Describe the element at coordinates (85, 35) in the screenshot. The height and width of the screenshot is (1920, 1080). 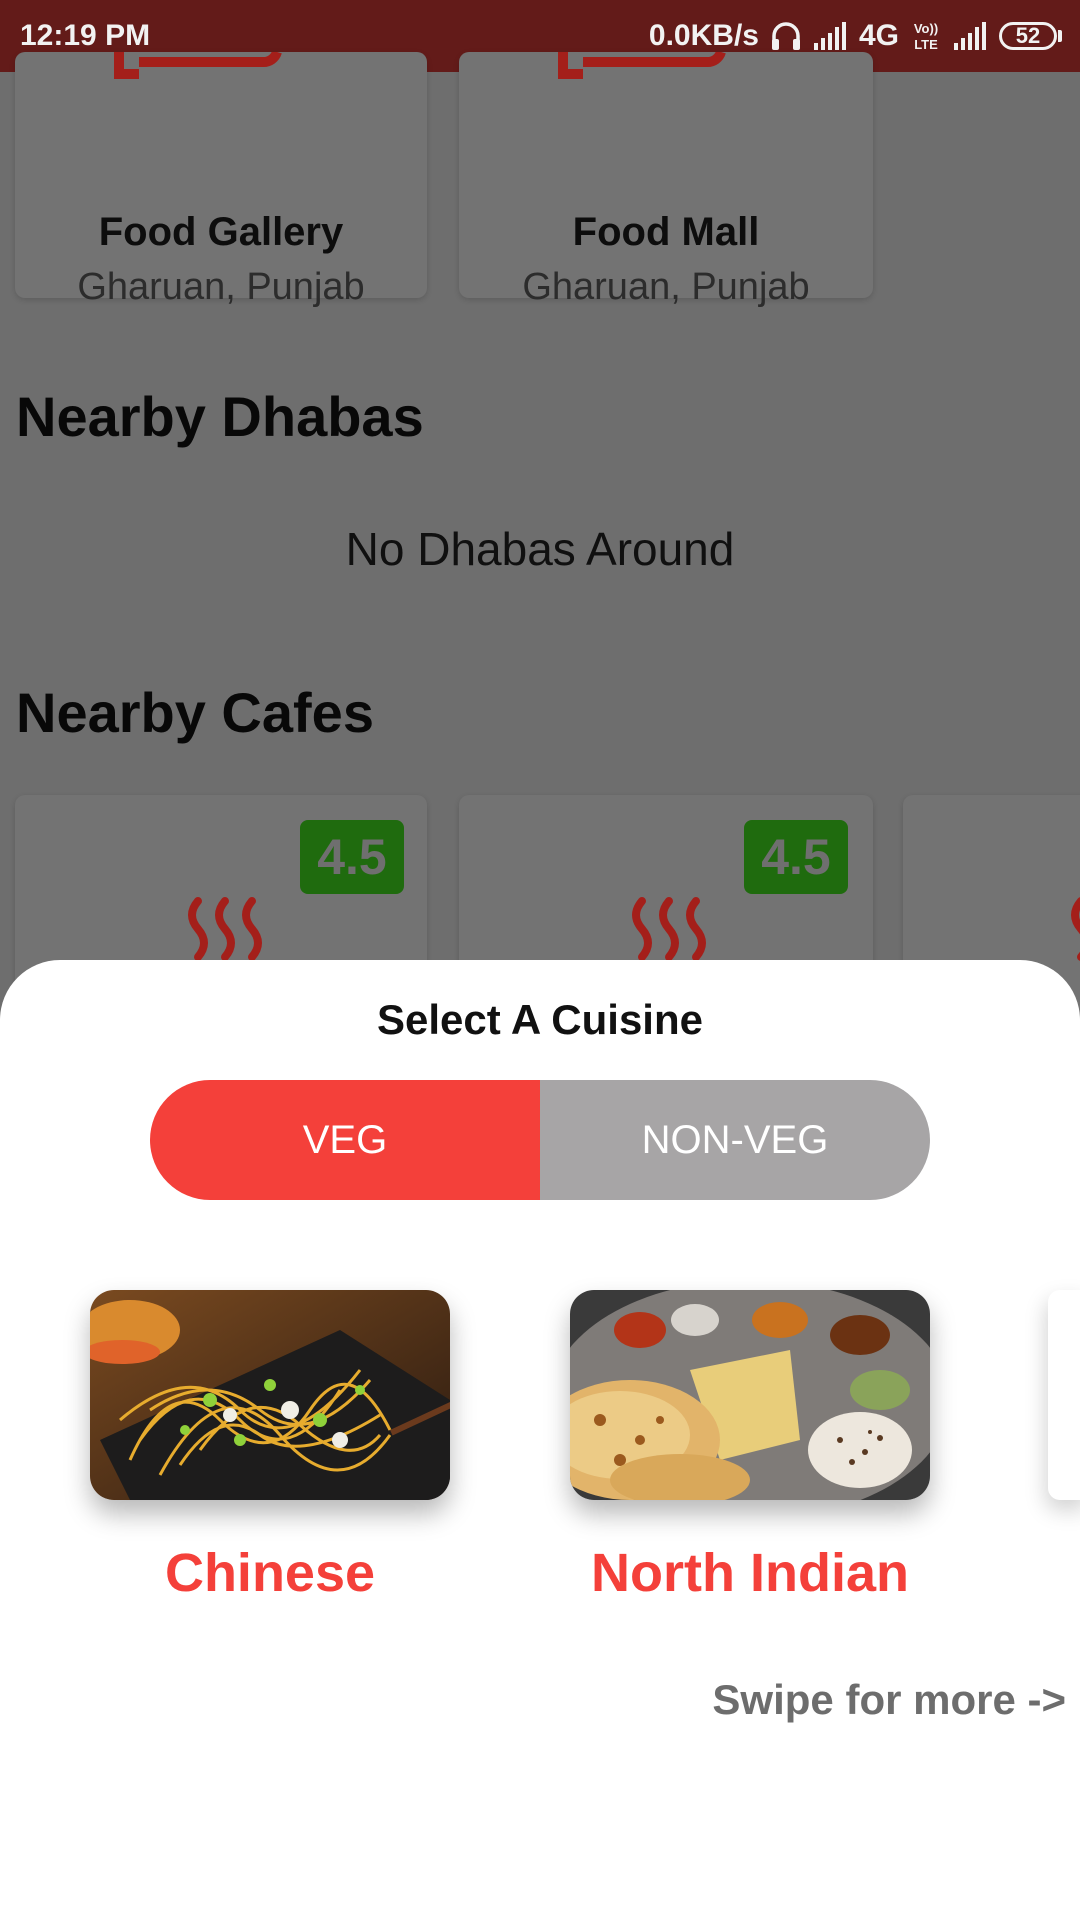
I see `status-time: 12:19 PM` at that location.